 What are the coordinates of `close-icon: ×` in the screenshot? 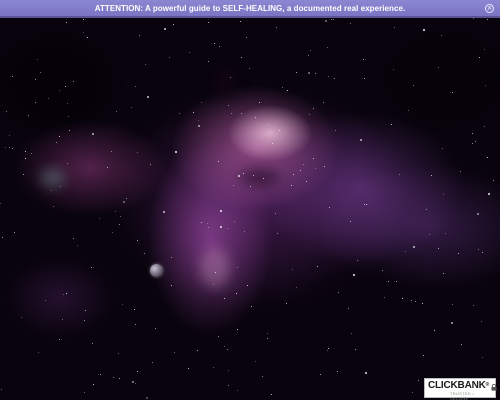 It's located at (489, 8).